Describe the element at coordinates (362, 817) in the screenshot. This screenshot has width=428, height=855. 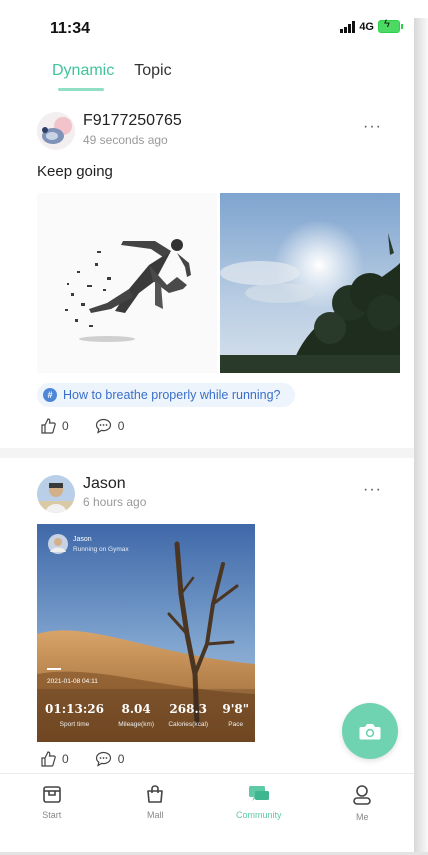
I see `nav-label: Me` at that location.